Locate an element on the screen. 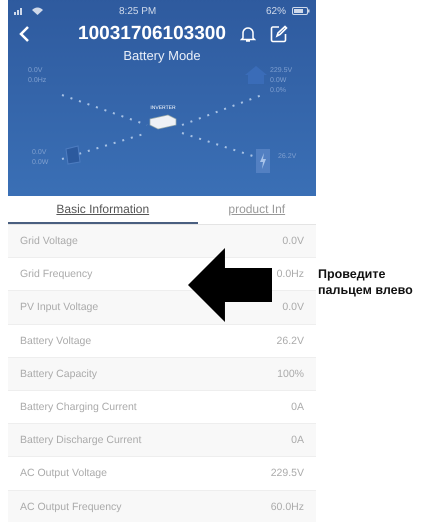 The height and width of the screenshot is (522, 438). row-label: Battery Charging Current is located at coordinates (78, 407).